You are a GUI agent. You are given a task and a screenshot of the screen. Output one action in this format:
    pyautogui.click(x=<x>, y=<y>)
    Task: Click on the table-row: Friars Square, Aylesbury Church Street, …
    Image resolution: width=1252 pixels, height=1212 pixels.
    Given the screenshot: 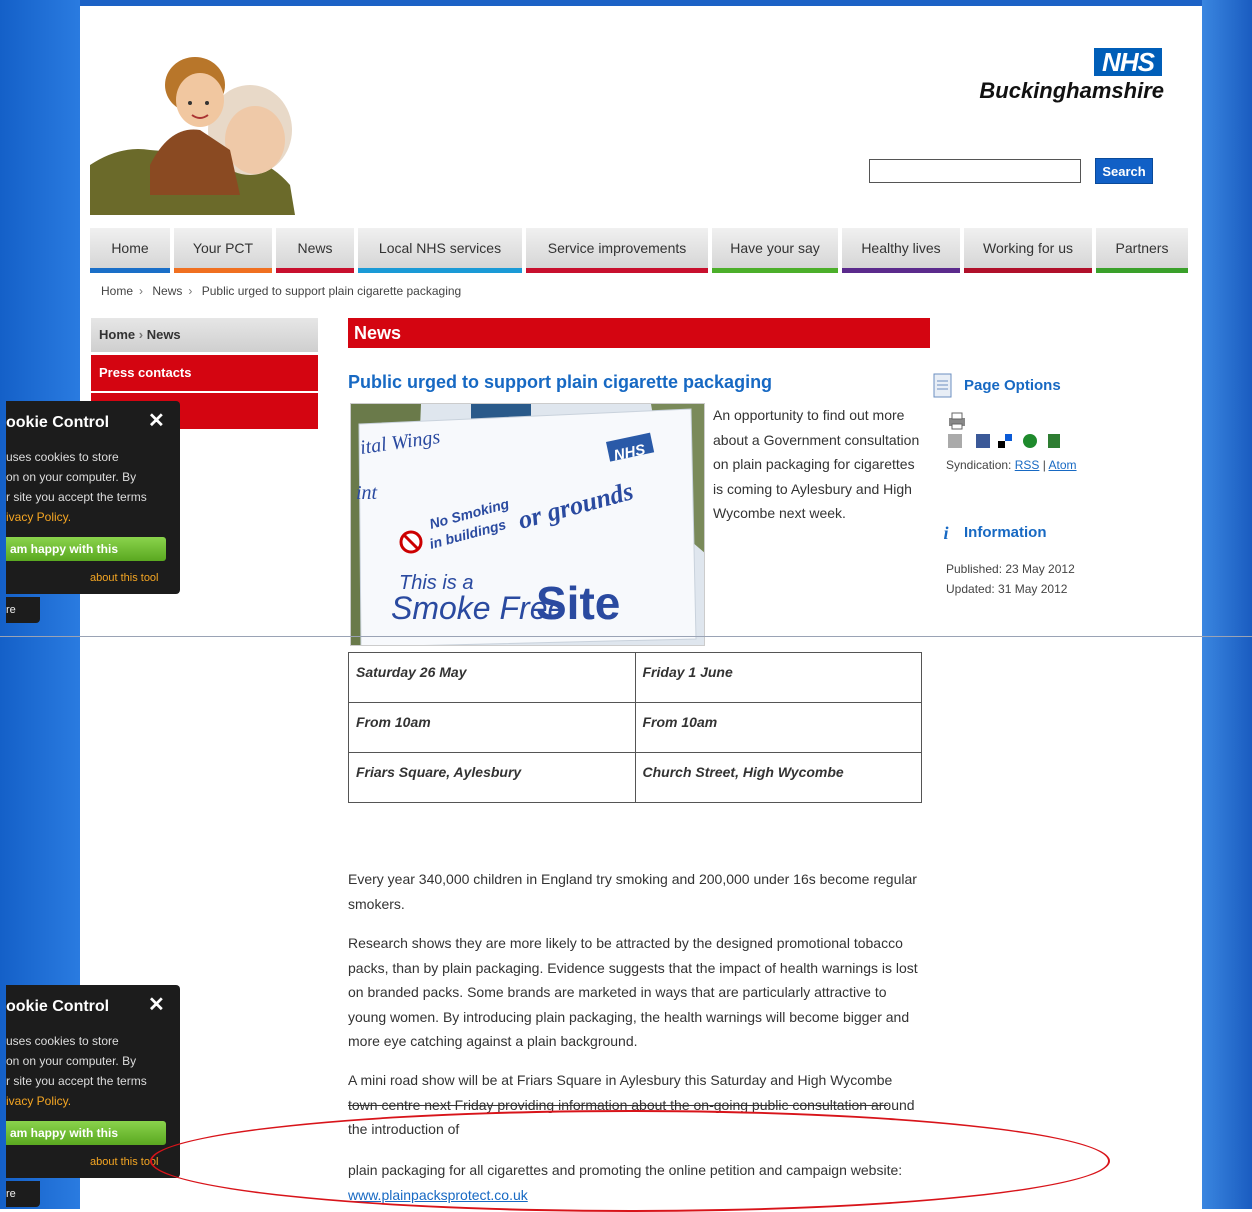 What is the action you would take?
    pyautogui.click(x=635, y=777)
    